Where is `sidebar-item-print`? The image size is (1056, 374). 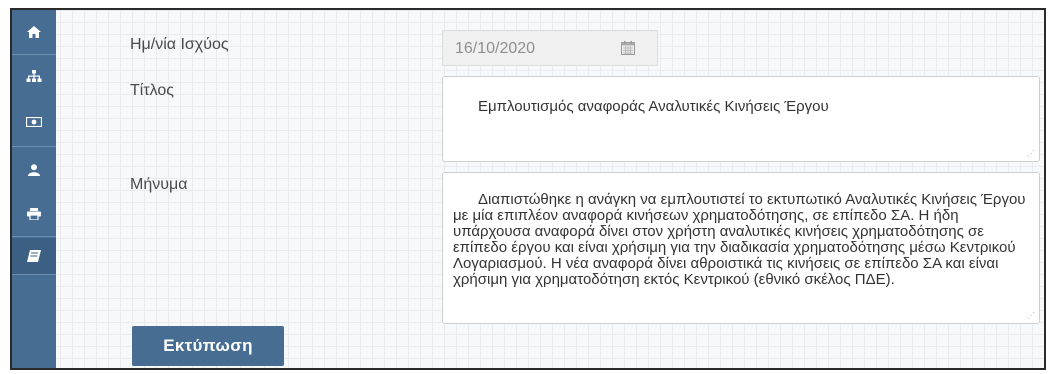 sidebar-item-print is located at coordinates (34, 214).